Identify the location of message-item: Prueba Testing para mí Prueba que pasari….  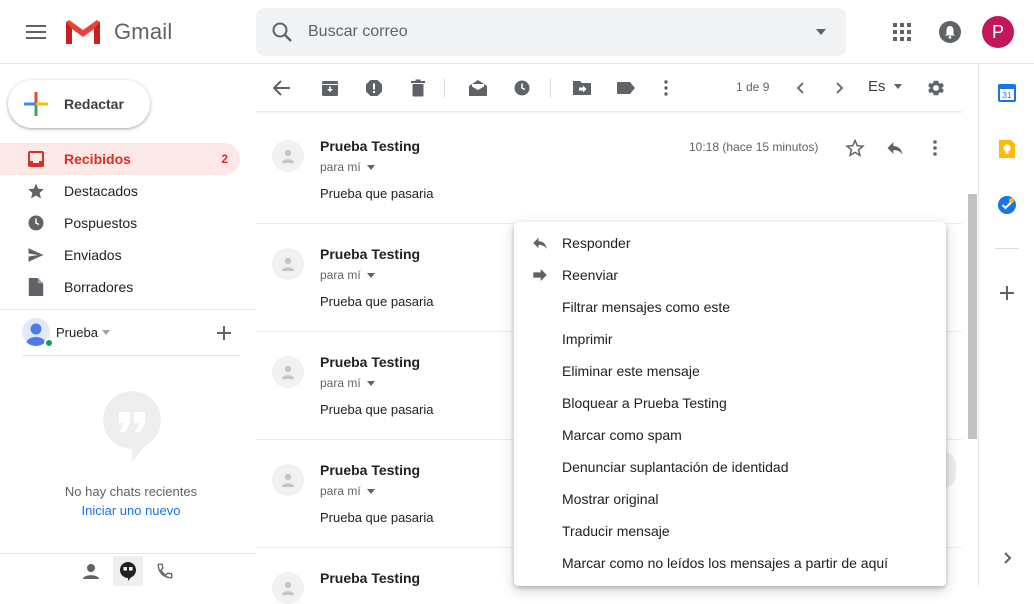
(609, 170).